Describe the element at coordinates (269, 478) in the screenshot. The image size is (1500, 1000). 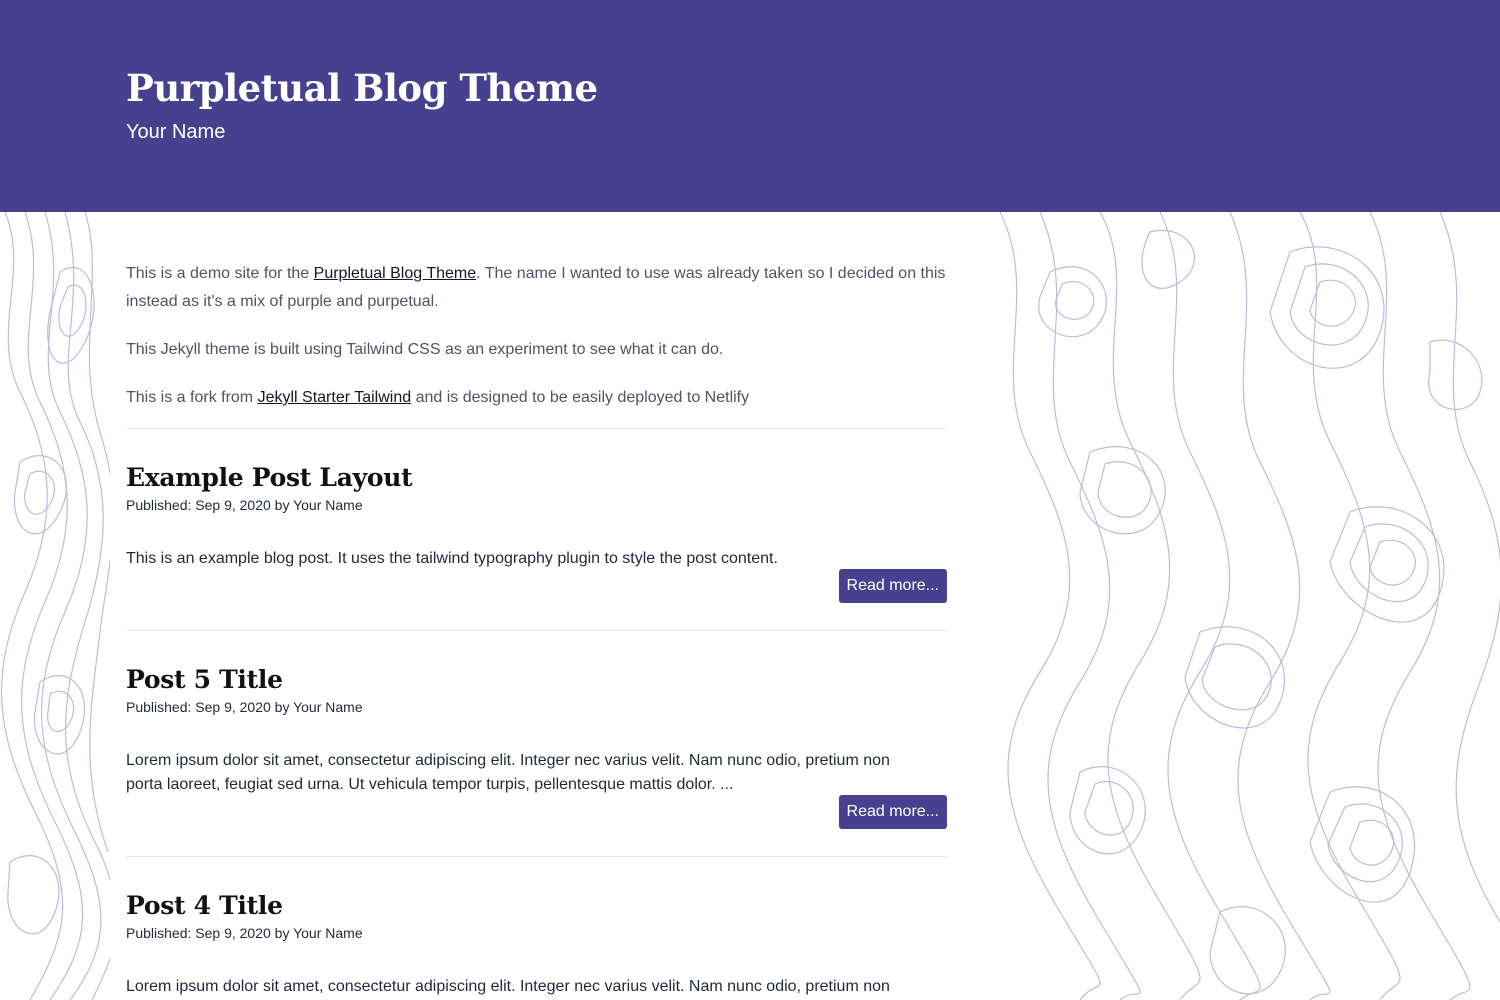
I see `post-title: Example Post Layout` at that location.